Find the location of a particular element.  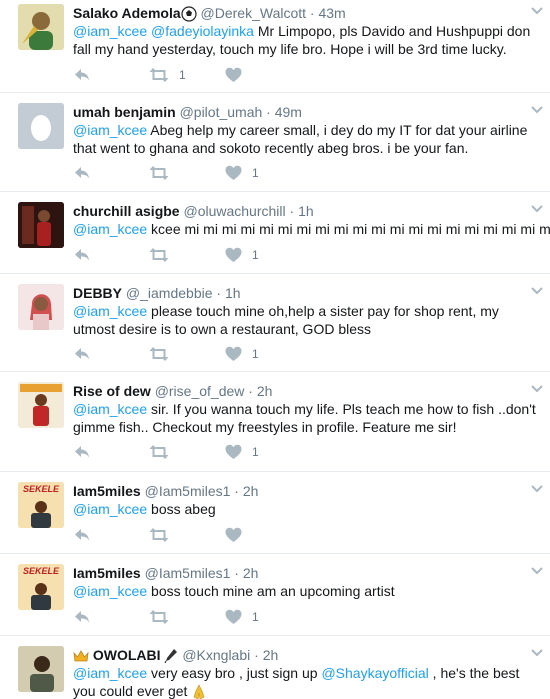

timestamp: 49m is located at coordinates (288, 112).